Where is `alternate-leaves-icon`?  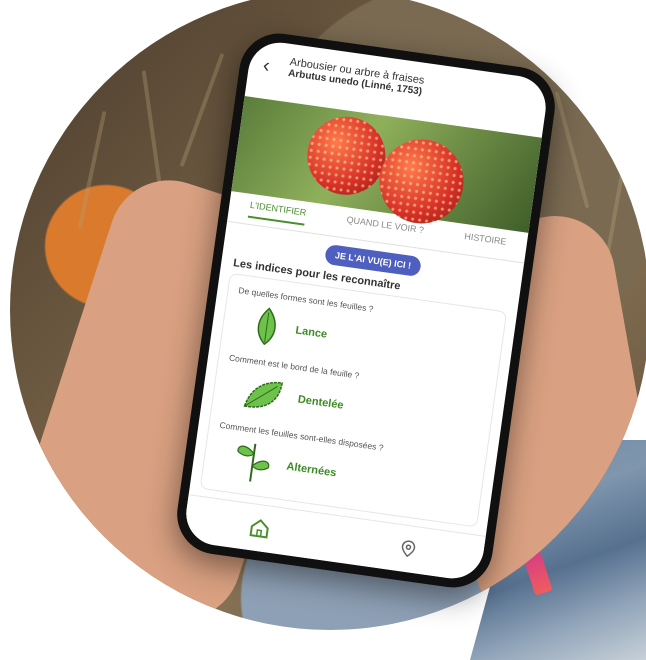 alternate-leaves-icon is located at coordinates (253, 462).